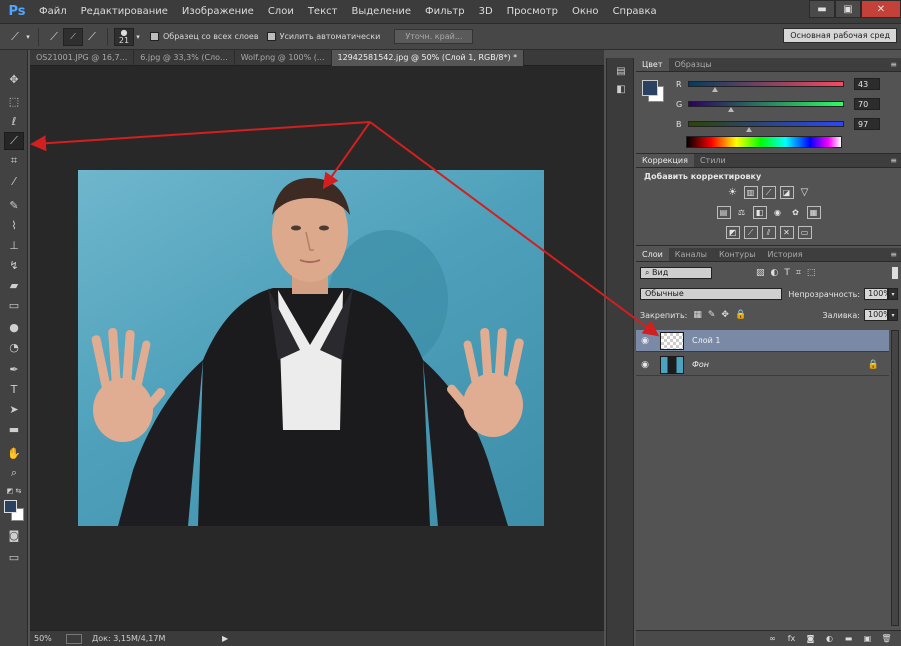 This screenshot has width=901, height=646. Describe the element at coordinates (805, 192) in the screenshot. I see `vibrance-icon: ▽` at that location.